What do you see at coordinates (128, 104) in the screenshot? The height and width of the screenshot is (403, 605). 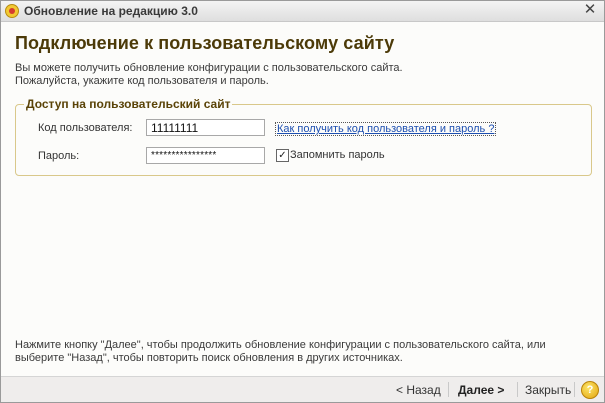 I see `group-title: Доступ на пользовательский сайт` at bounding box center [128, 104].